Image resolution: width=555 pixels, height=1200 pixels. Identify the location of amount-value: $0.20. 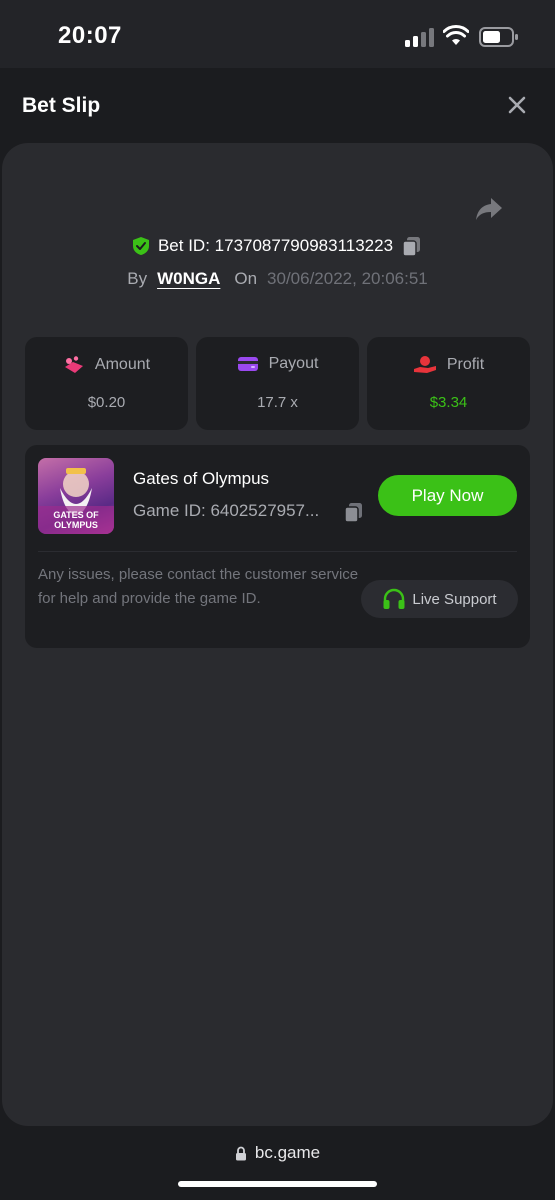
(106, 402).